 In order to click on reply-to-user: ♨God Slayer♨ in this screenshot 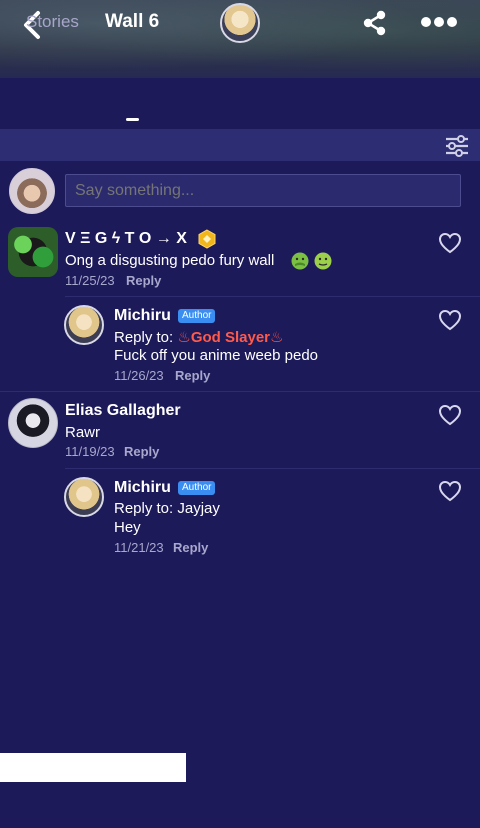, I will do `click(230, 337)`.